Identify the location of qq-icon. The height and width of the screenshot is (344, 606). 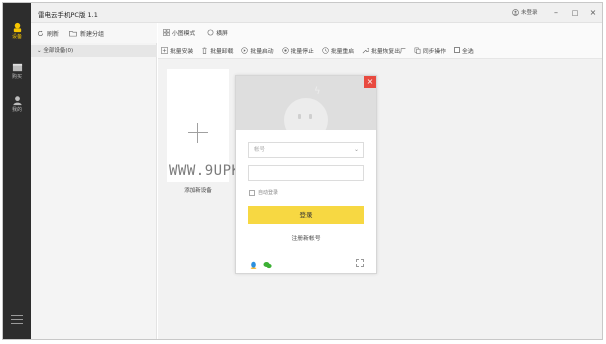
(253, 265).